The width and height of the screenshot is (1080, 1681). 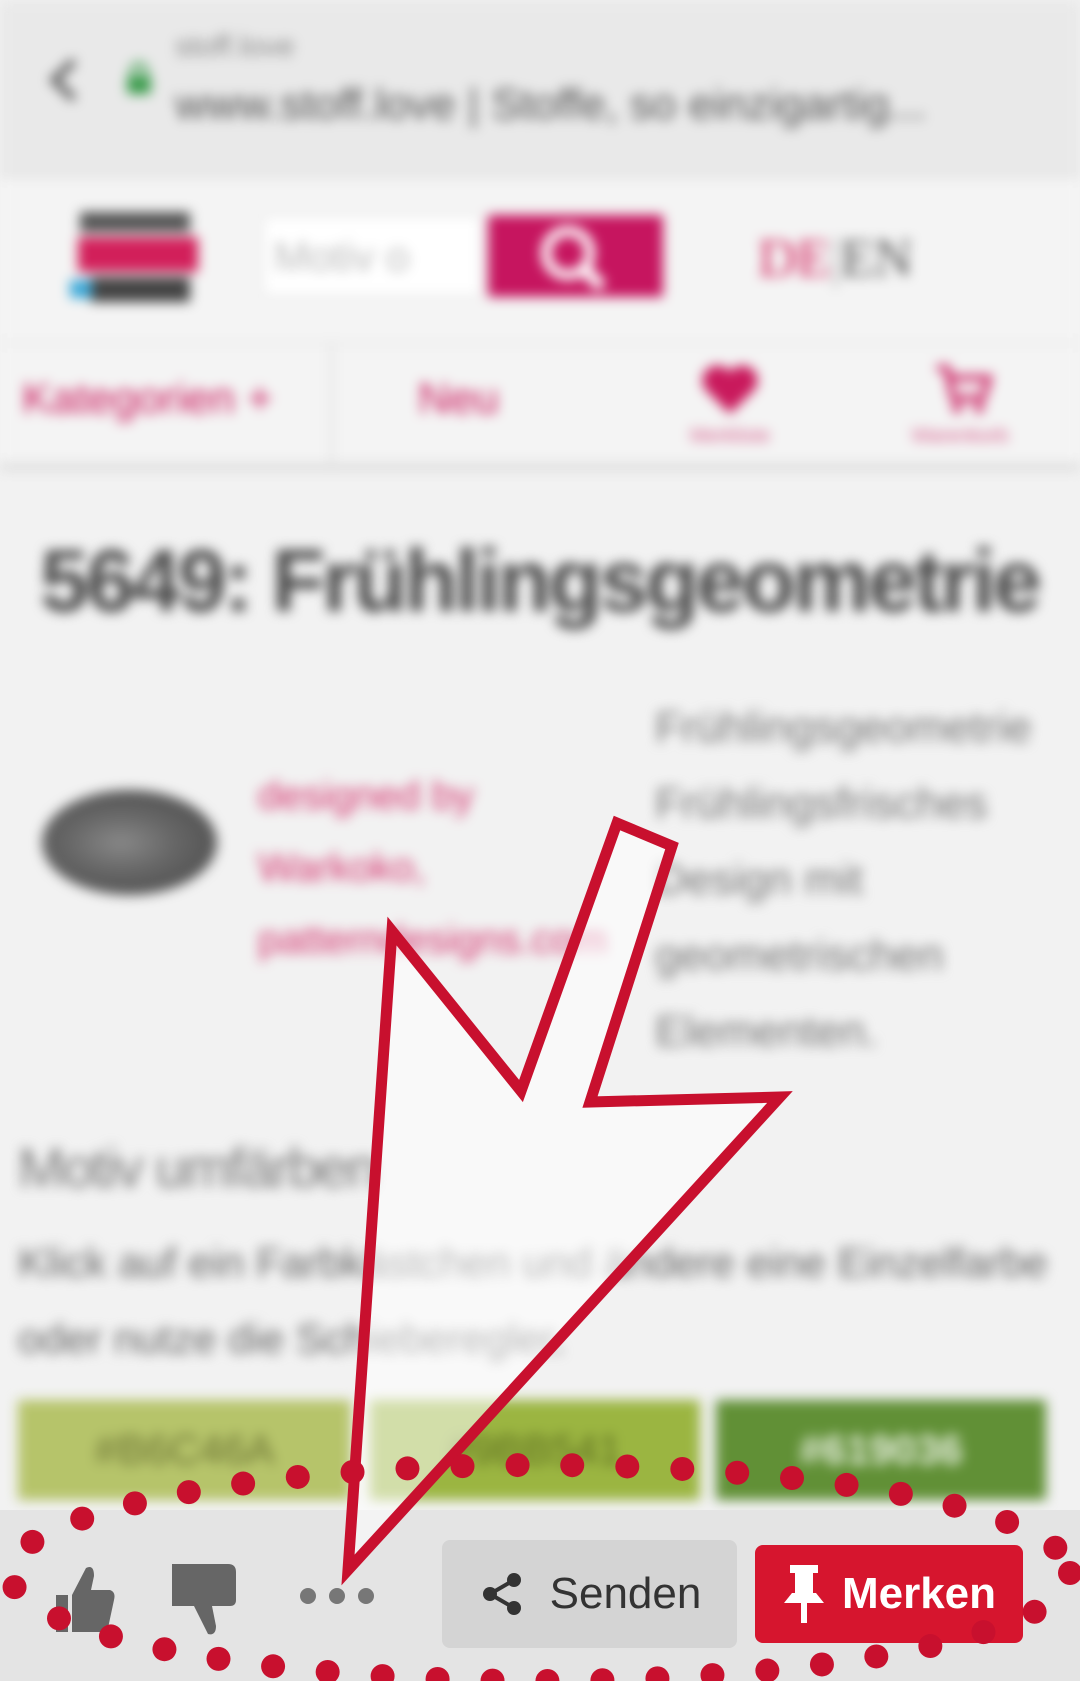 What do you see at coordinates (342, 868) in the screenshot?
I see `designer-line: Warkoko,` at bounding box center [342, 868].